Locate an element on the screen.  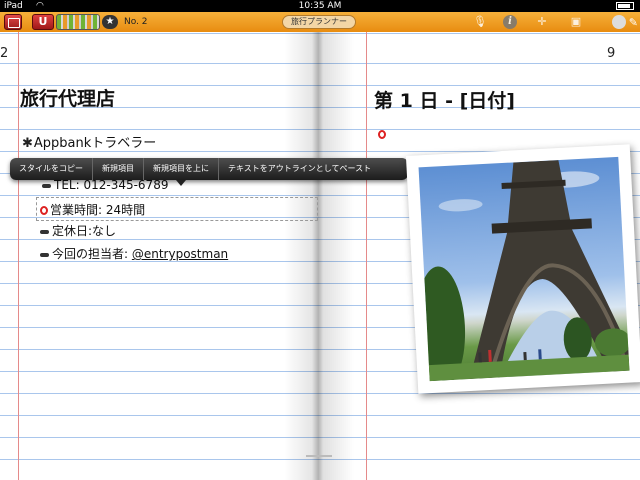
right-page-number: 9 is located at coordinates (611, 53).